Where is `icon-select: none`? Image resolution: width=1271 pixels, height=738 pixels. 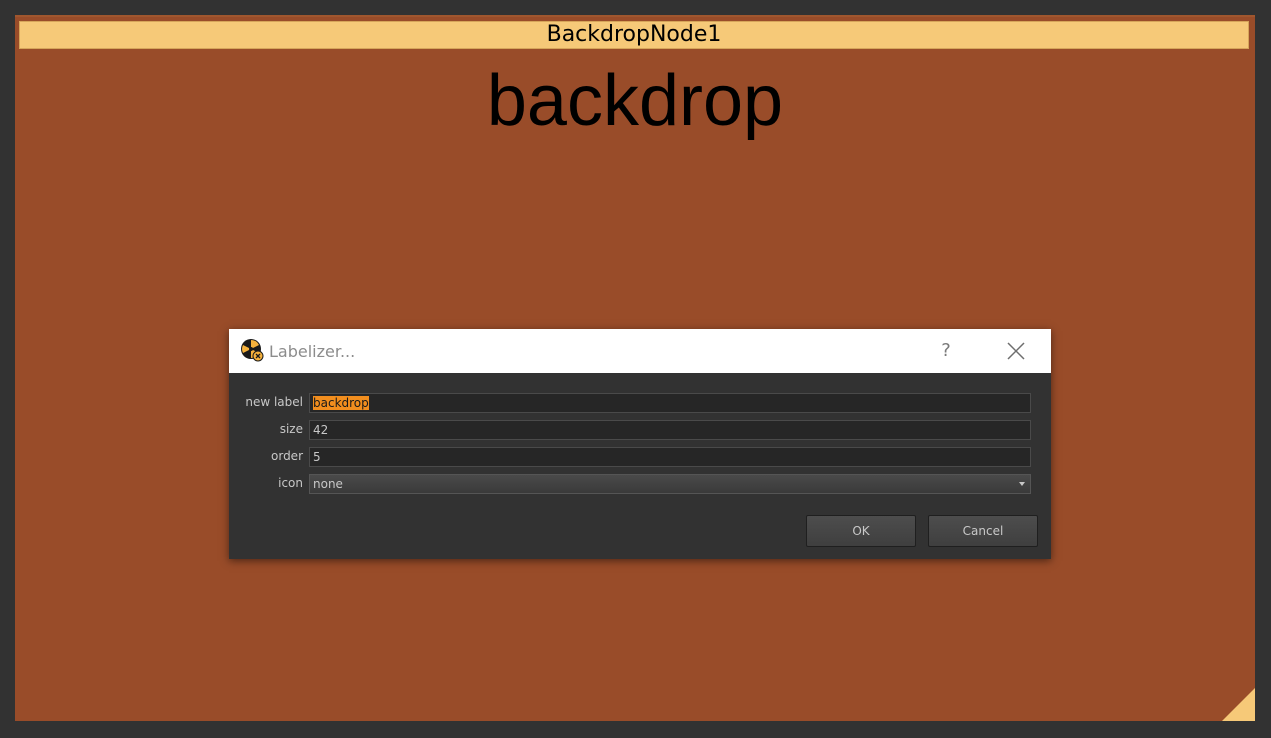
icon-select: none is located at coordinates (670, 484).